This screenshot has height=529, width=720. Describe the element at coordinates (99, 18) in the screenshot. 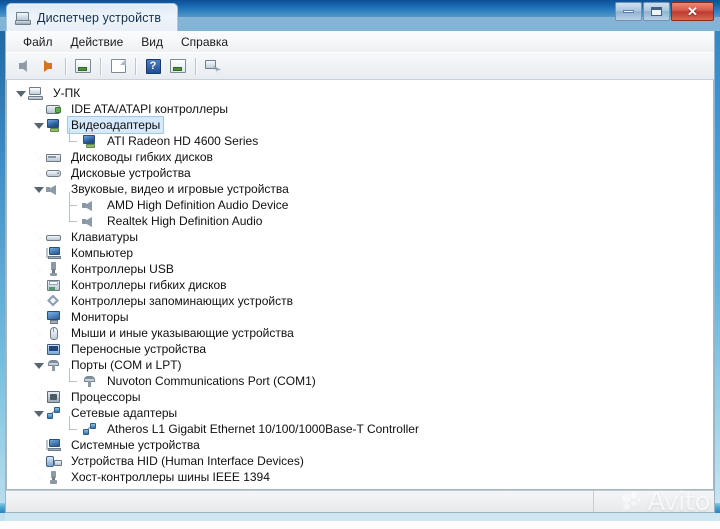

I see `window-title: Диспетчер устройств` at that location.